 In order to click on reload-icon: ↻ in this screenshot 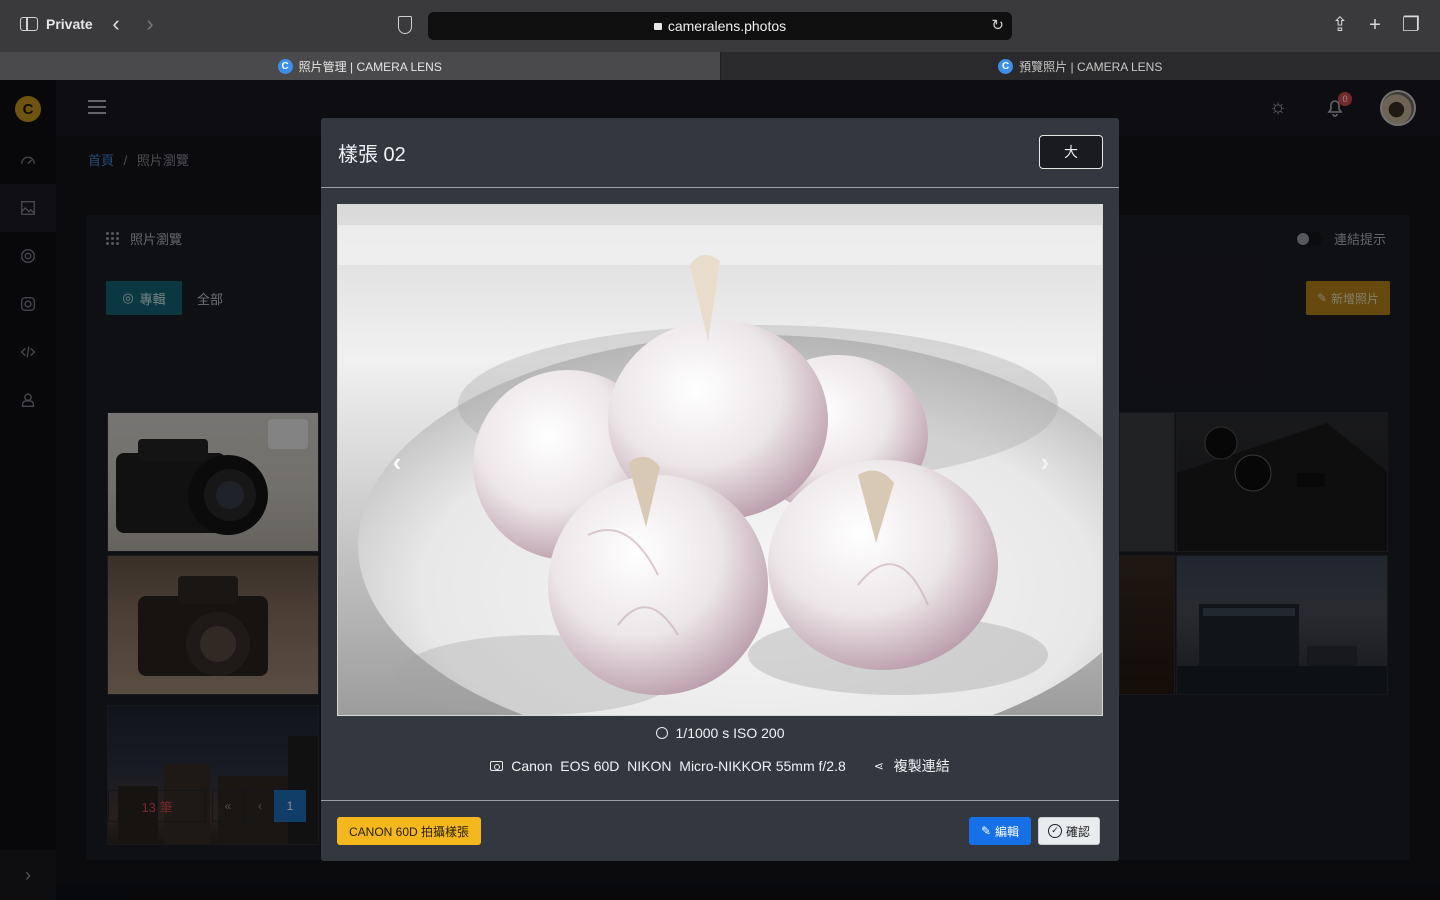, I will do `click(997, 26)`.